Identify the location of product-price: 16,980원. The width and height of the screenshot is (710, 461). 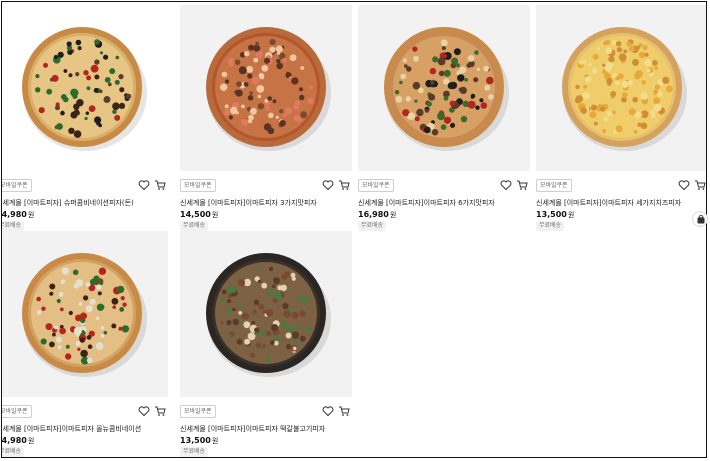
(377, 215).